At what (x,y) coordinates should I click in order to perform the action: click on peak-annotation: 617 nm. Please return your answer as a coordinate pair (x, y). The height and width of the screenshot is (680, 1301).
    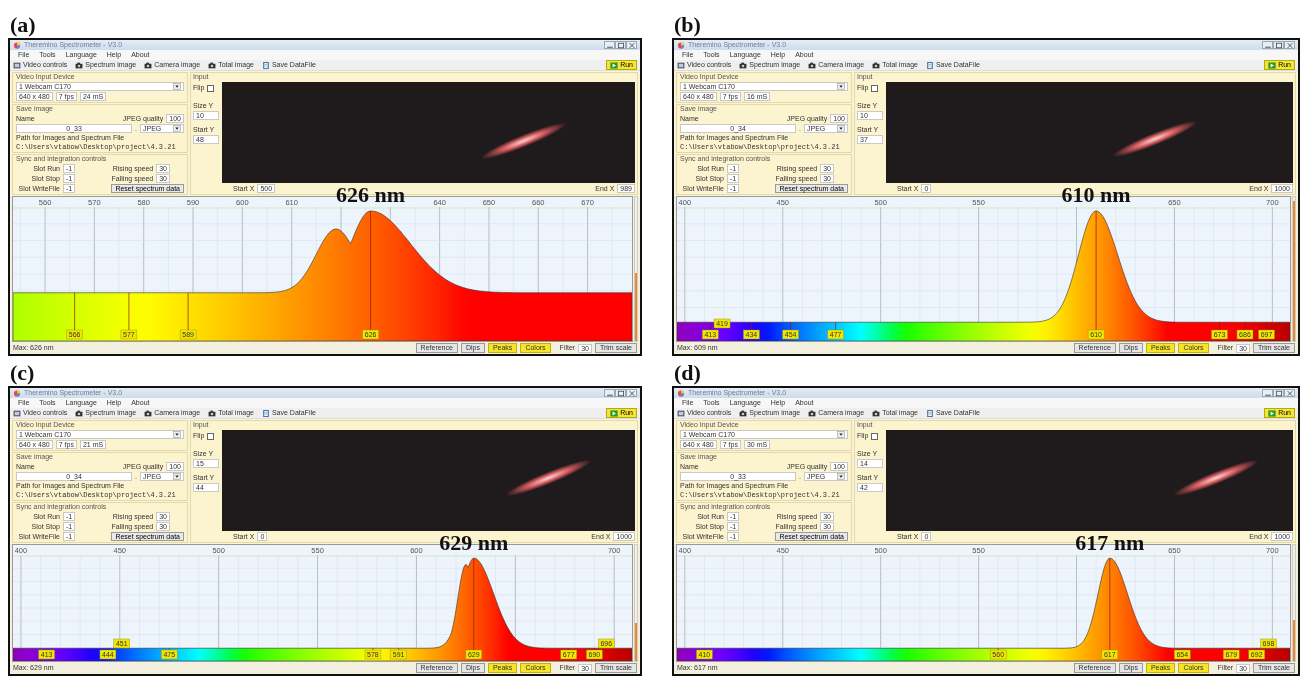
    Looking at the image, I should click on (1110, 543).